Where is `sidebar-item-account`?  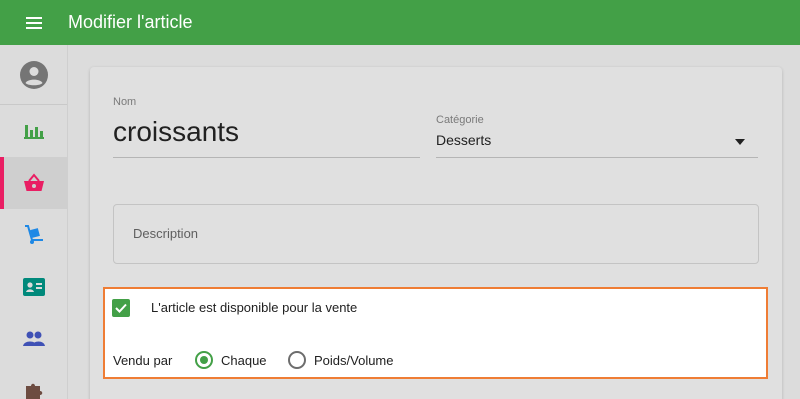
sidebar-item-account is located at coordinates (33, 75).